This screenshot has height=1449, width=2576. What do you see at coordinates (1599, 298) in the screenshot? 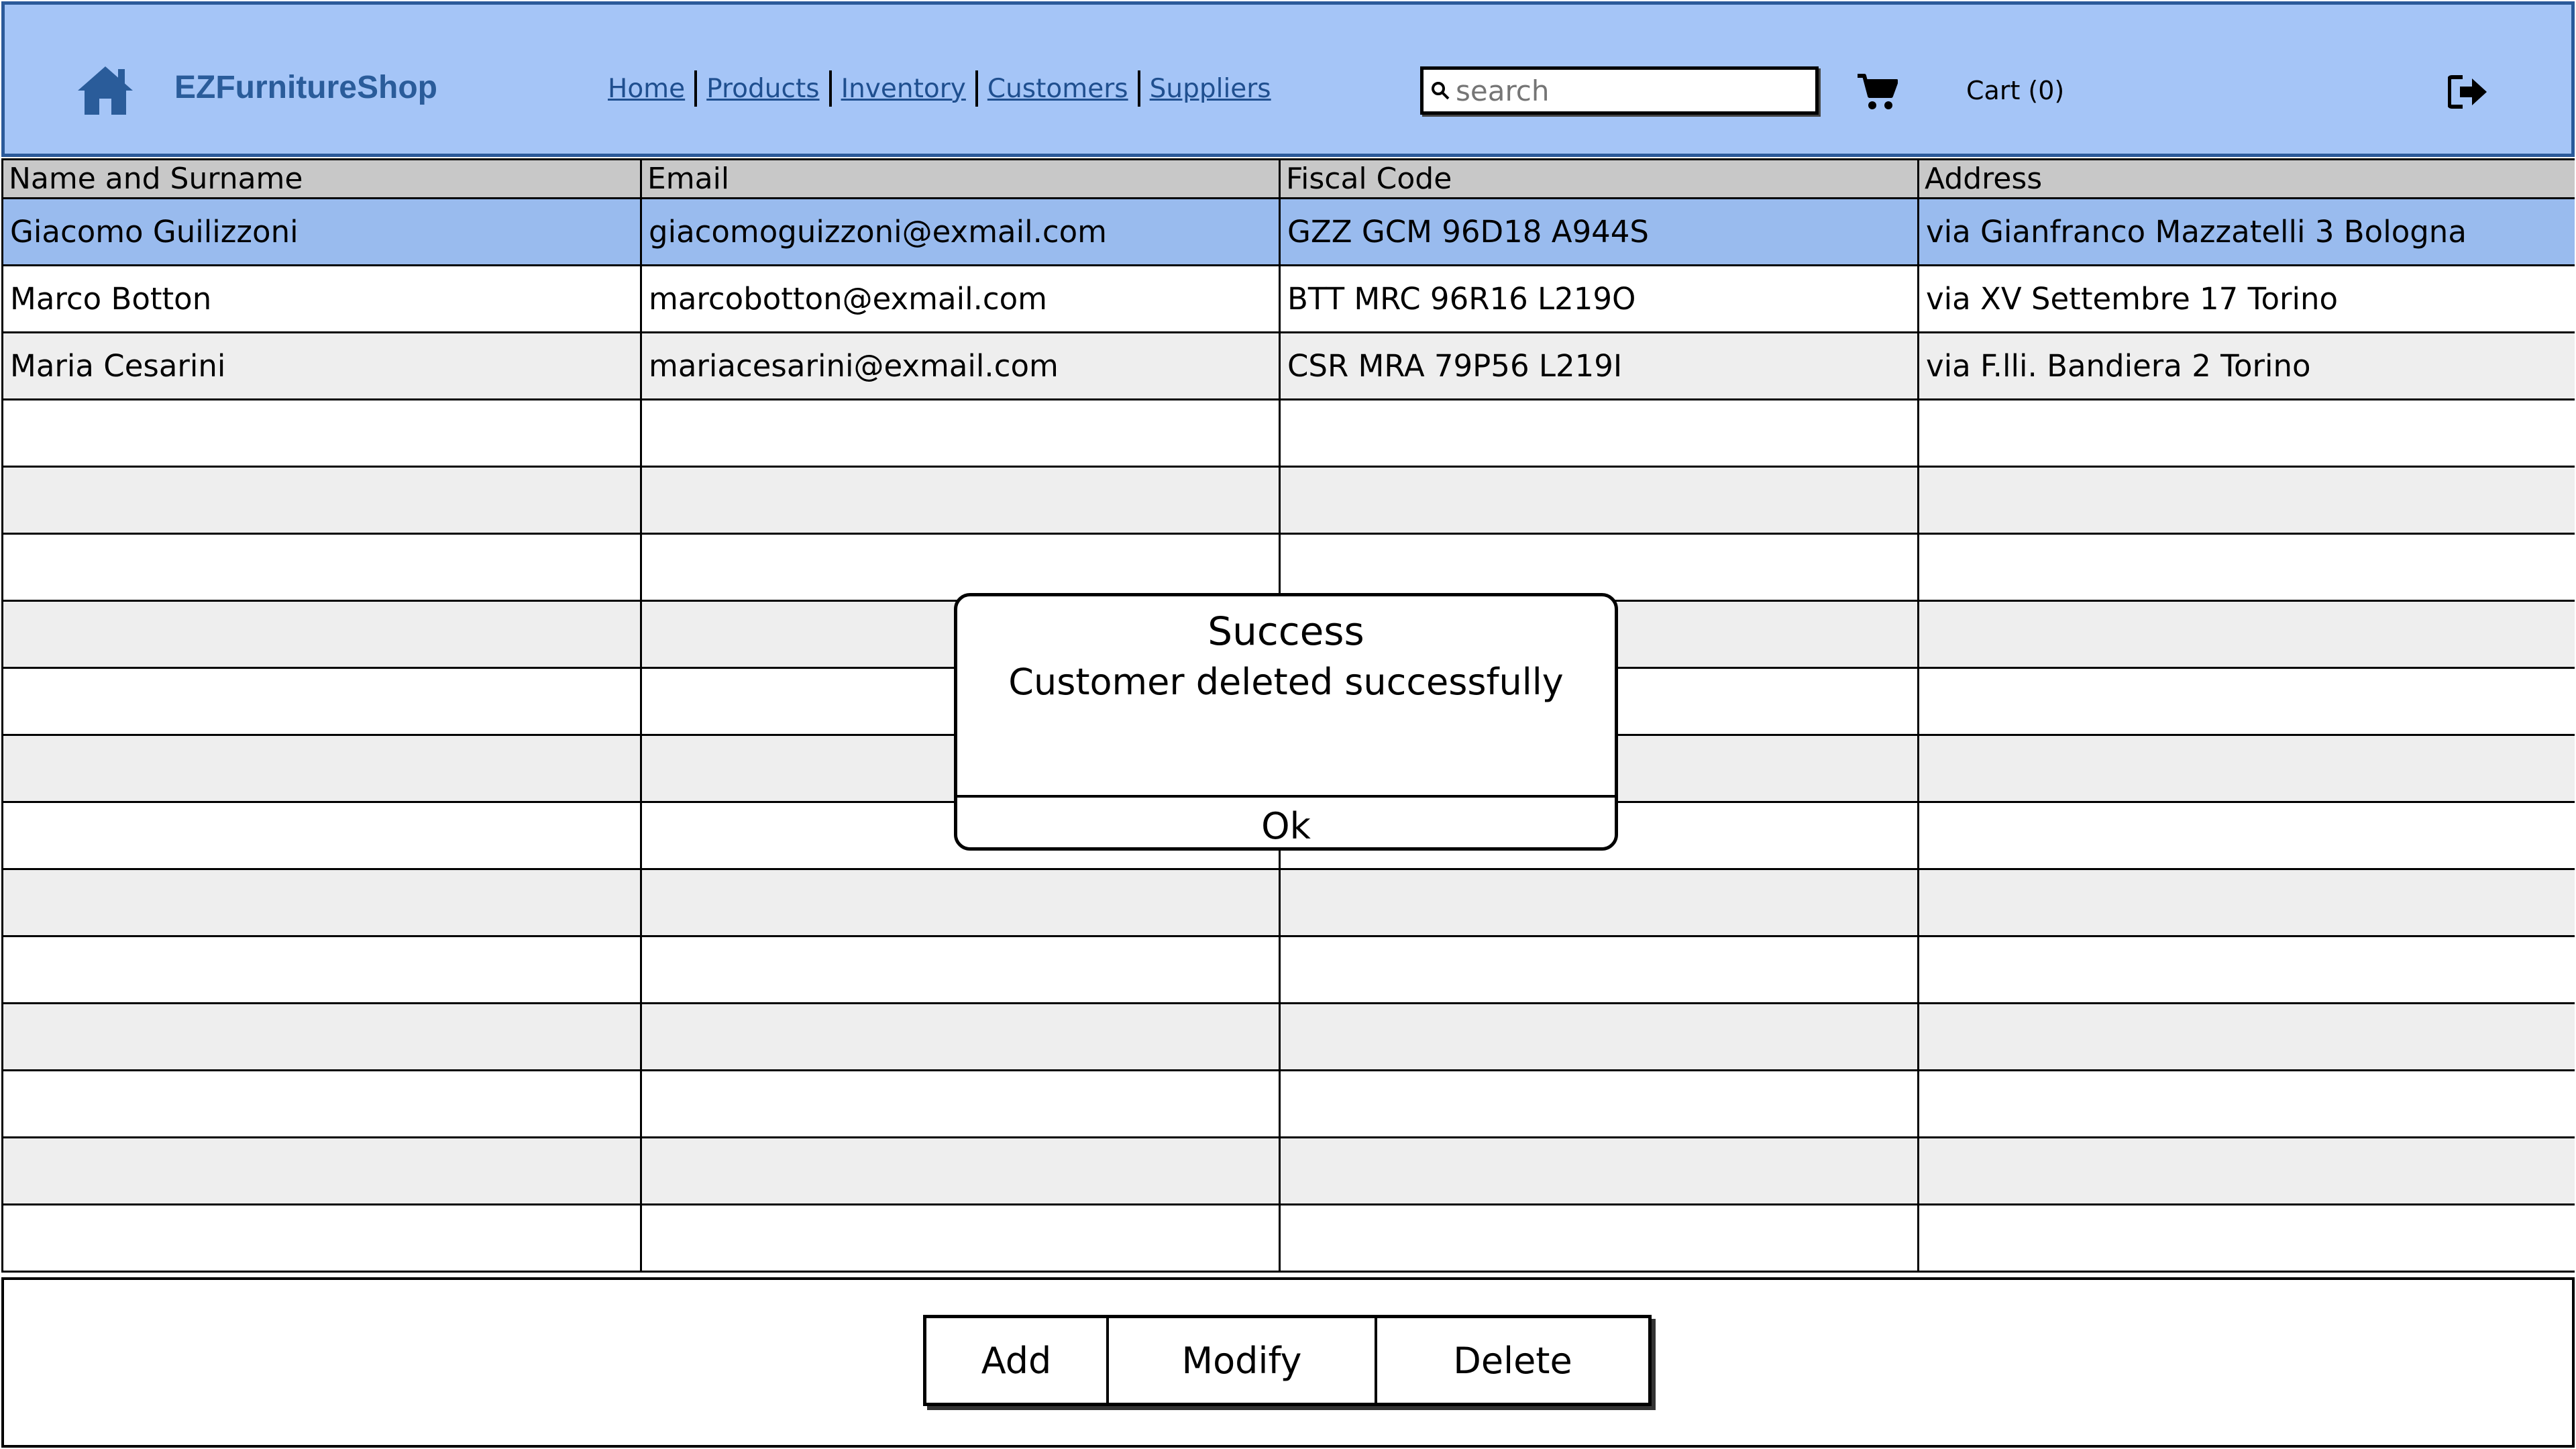
I see `cell-fiscal-code: BTT MRC 96R16 L219O` at bounding box center [1599, 298].